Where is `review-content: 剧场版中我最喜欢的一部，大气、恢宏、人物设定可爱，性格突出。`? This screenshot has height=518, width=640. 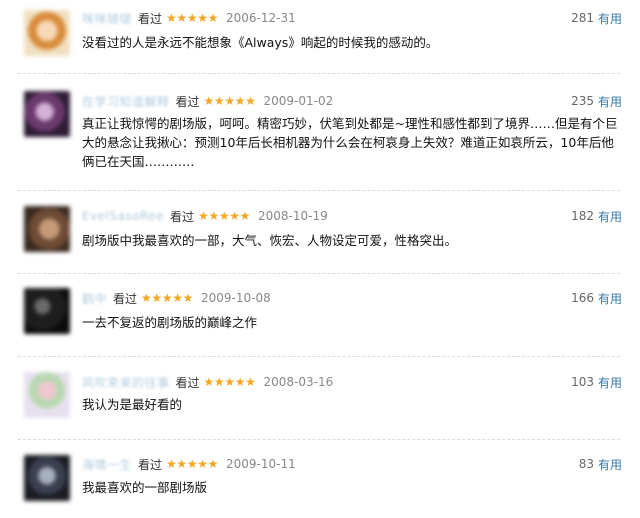 review-content: 剧场版中我最喜欢的一部，大气、恢宏、人物设定可爱，性格突出。 is located at coordinates (270, 240).